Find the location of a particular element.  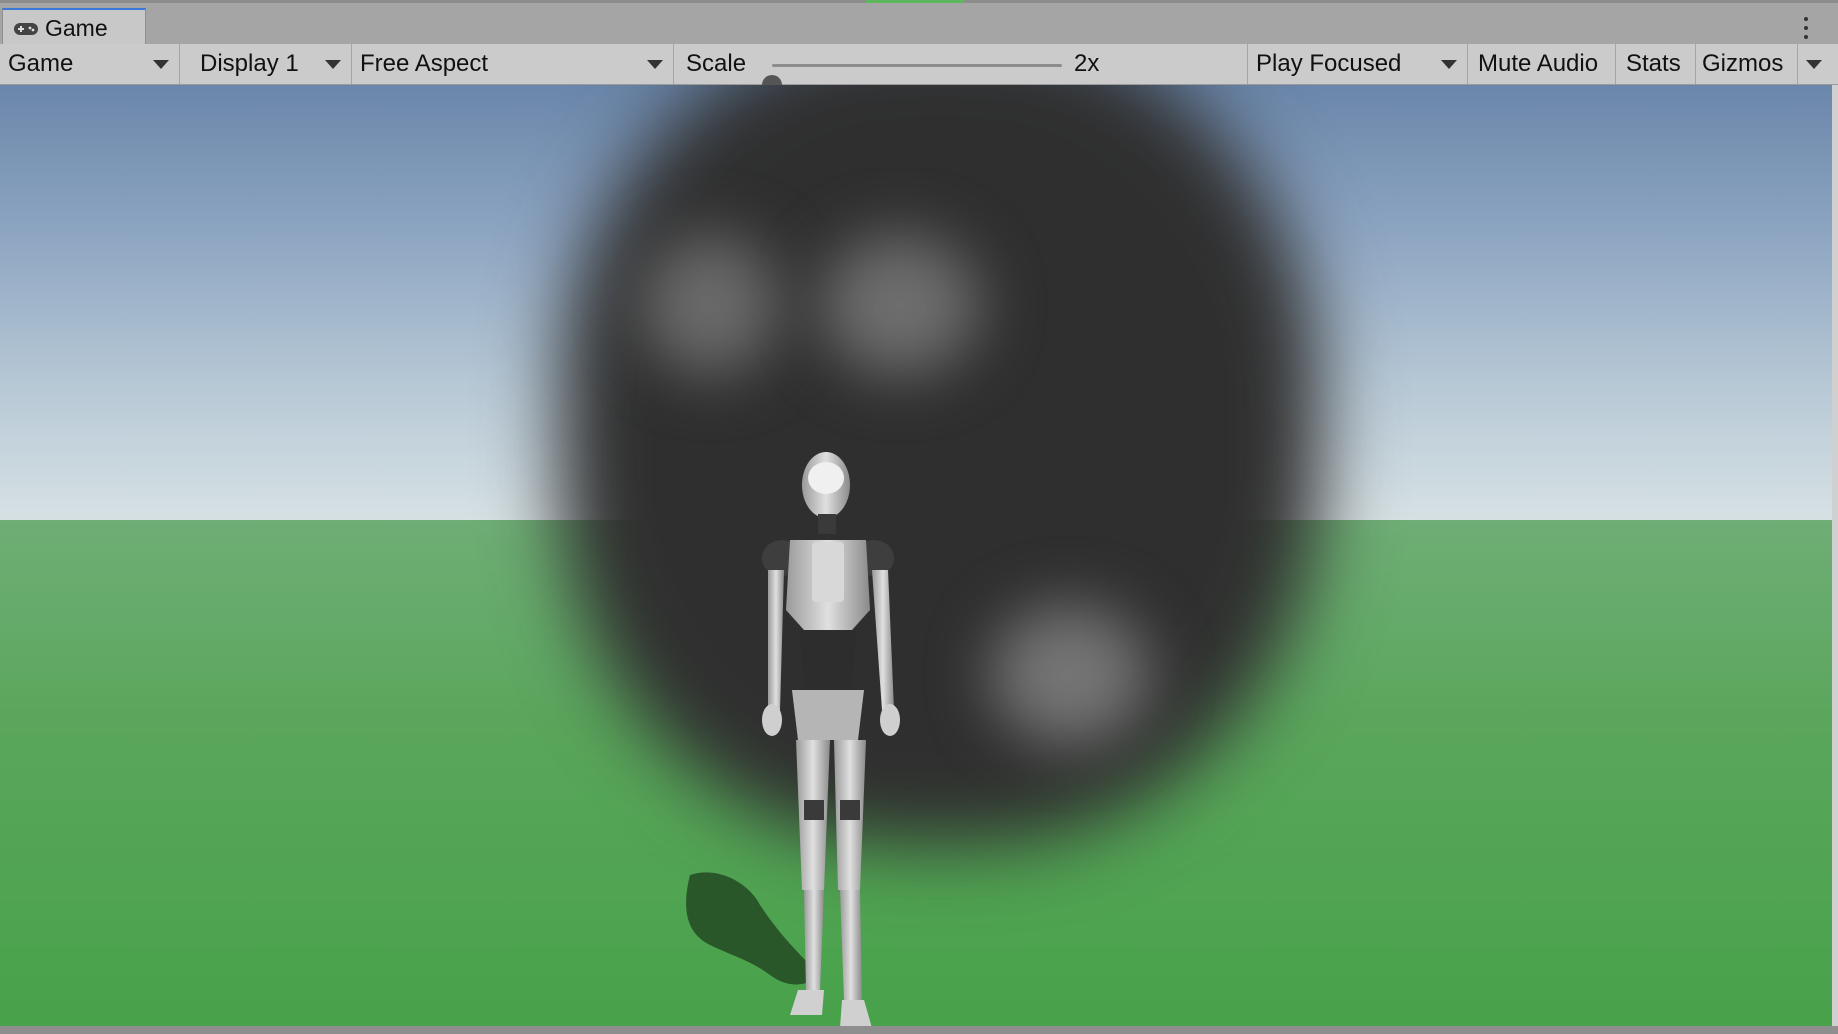

scale-control: Scale 2x is located at coordinates (961, 69).